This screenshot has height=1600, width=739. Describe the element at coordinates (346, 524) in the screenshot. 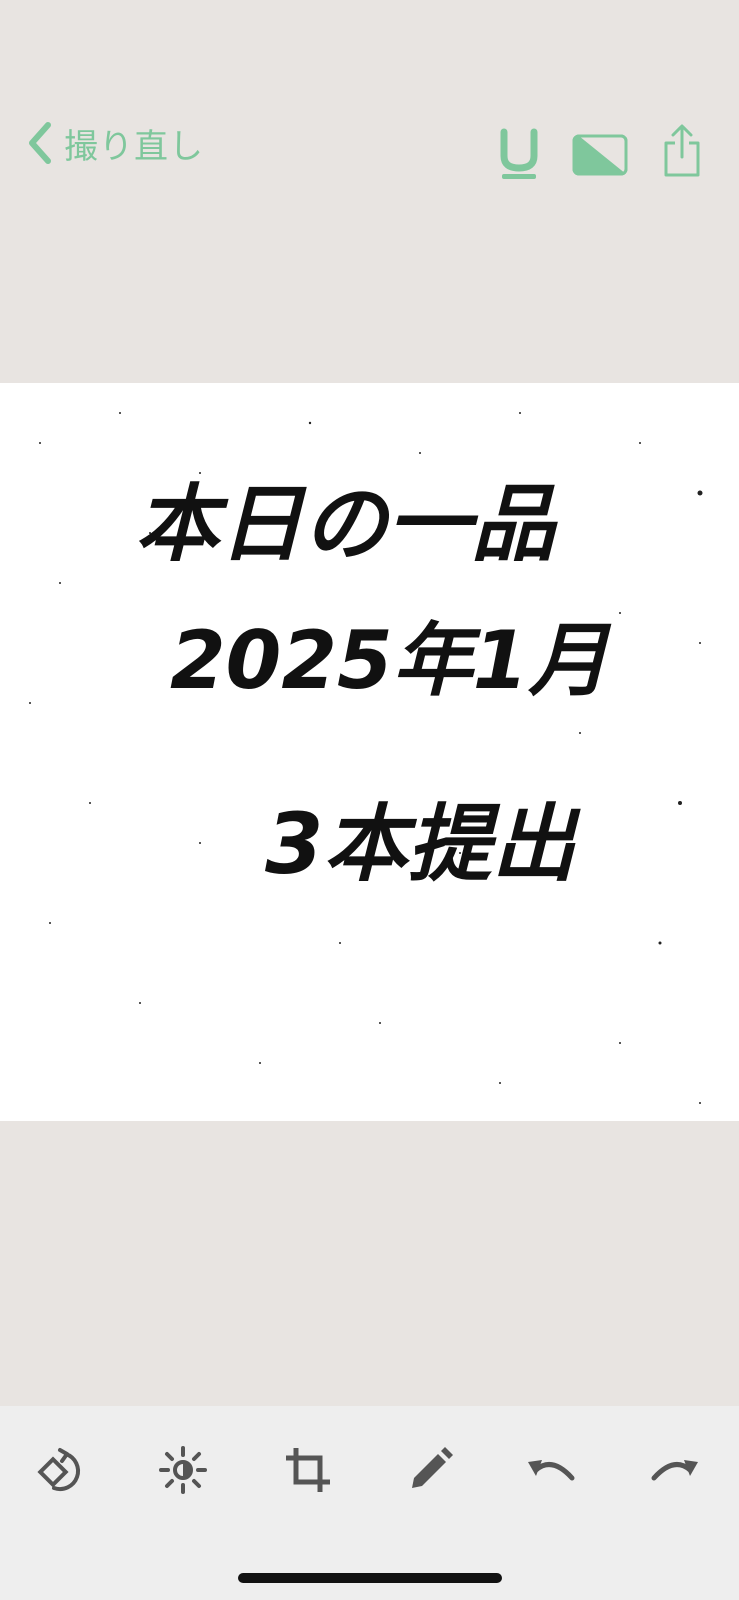

I see `document-line-1: 本日の一品` at that location.